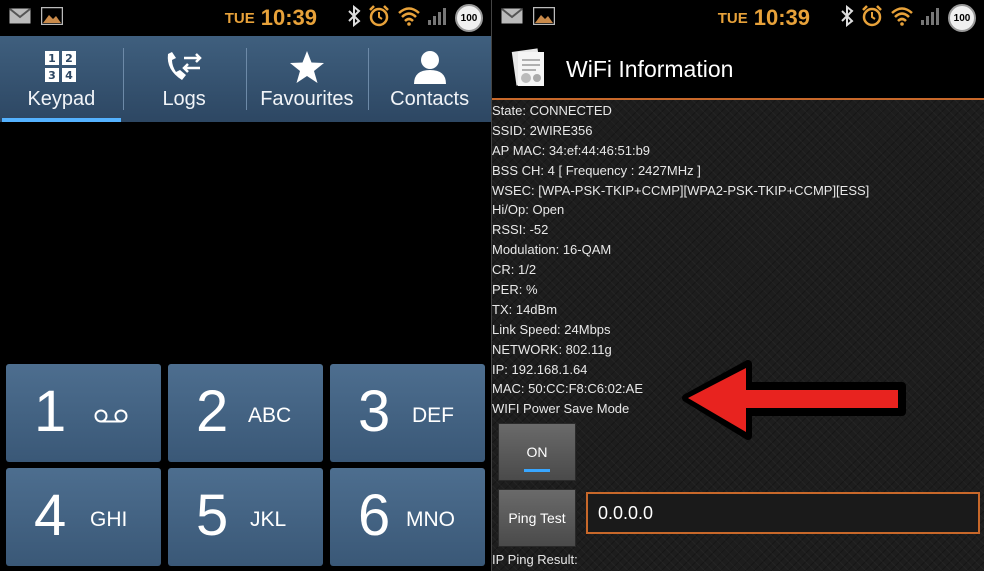 The image size is (984, 571). What do you see at coordinates (374, 515) in the screenshot?
I see `key-digit: 6` at bounding box center [374, 515].